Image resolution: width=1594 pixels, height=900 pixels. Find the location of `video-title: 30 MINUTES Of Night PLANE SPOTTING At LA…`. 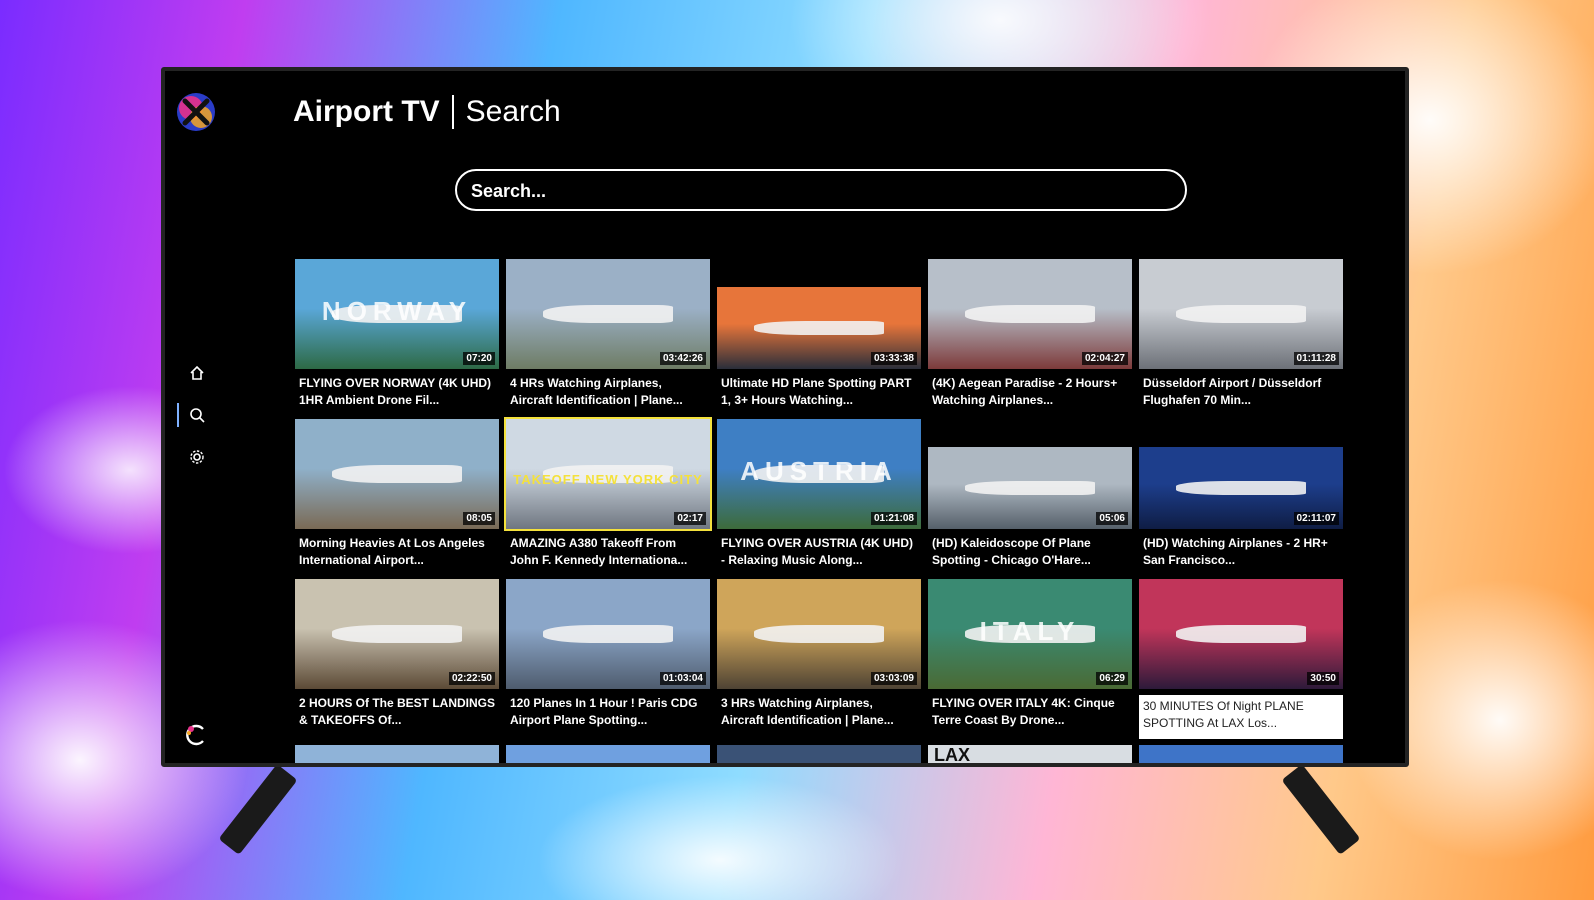

video-title: 30 MINUTES Of Night PLANE SPOTTING At LA… is located at coordinates (1241, 717).